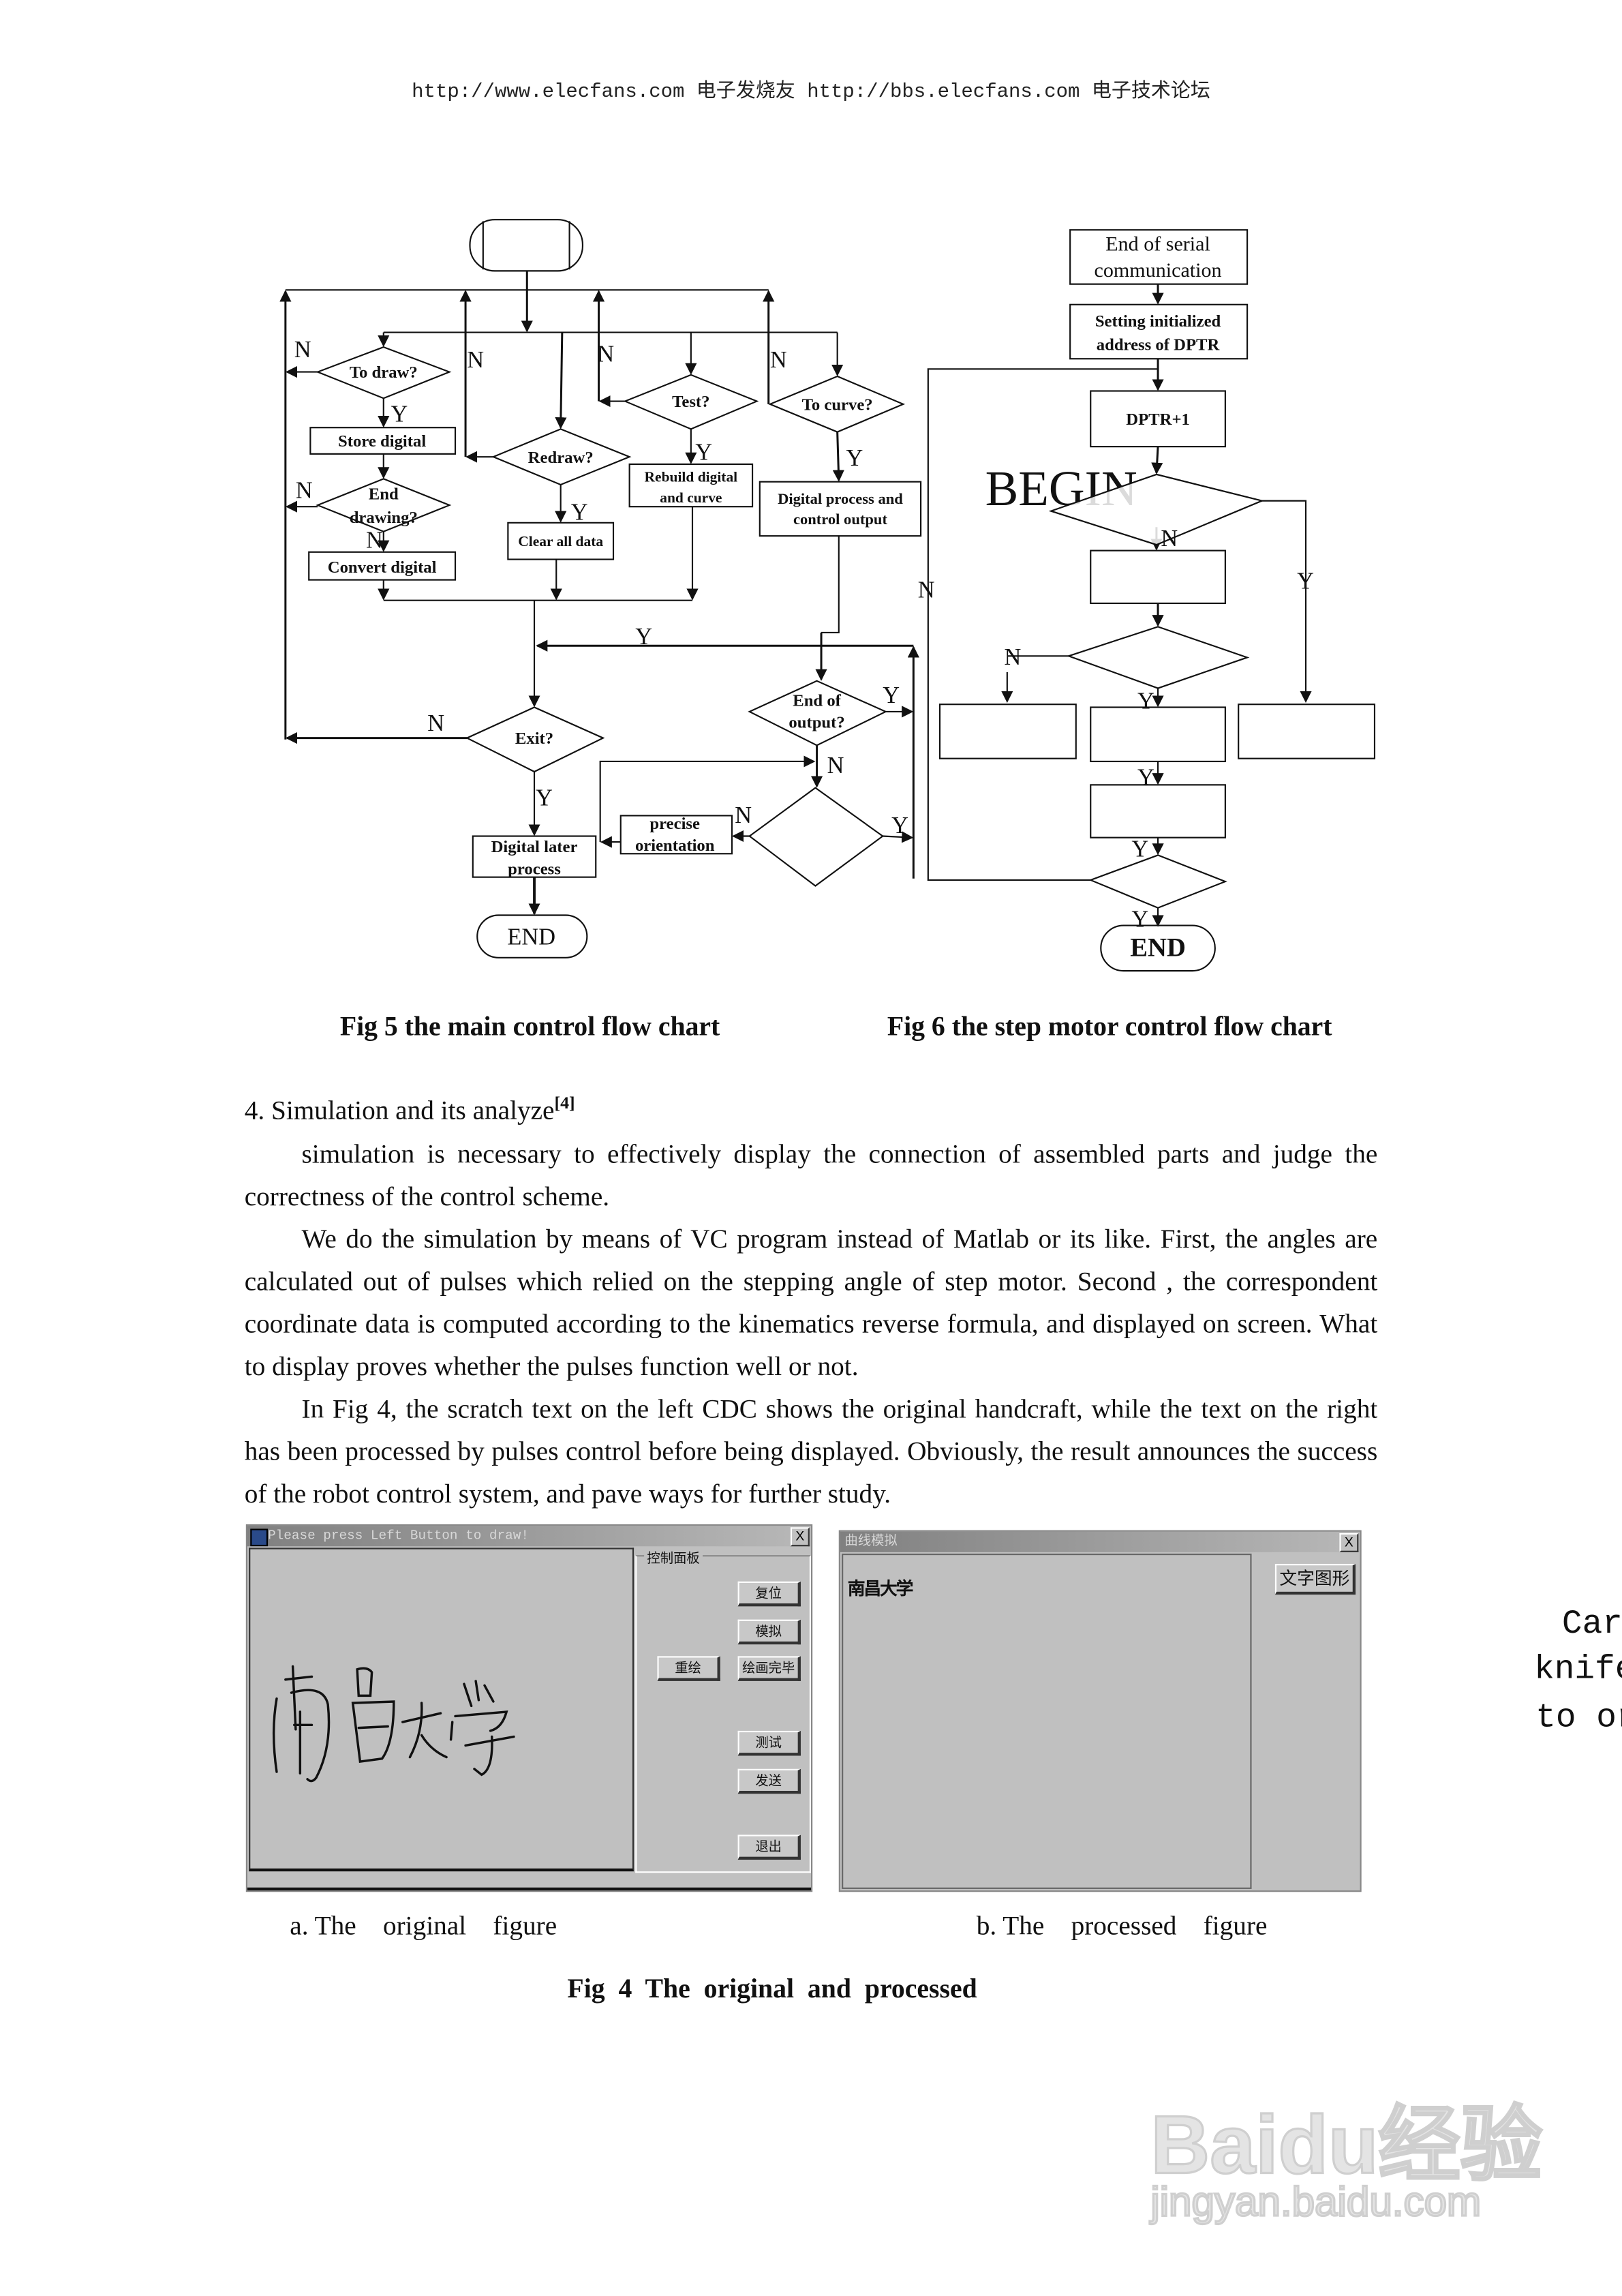 The height and width of the screenshot is (2296, 1622). I want to click on to-draw-label: To draw?, so click(384, 372).